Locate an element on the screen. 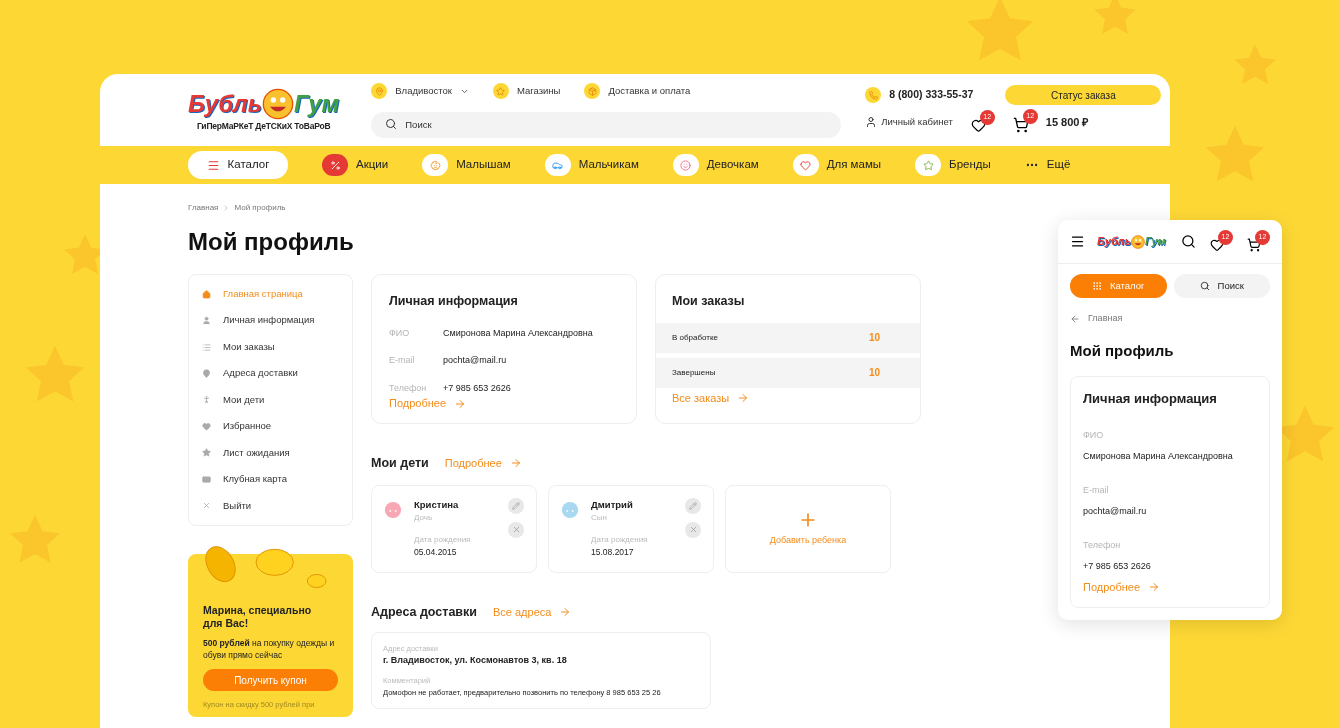 This screenshot has height=728, width=1340. category-link: Мальчикам is located at coordinates (591, 165).